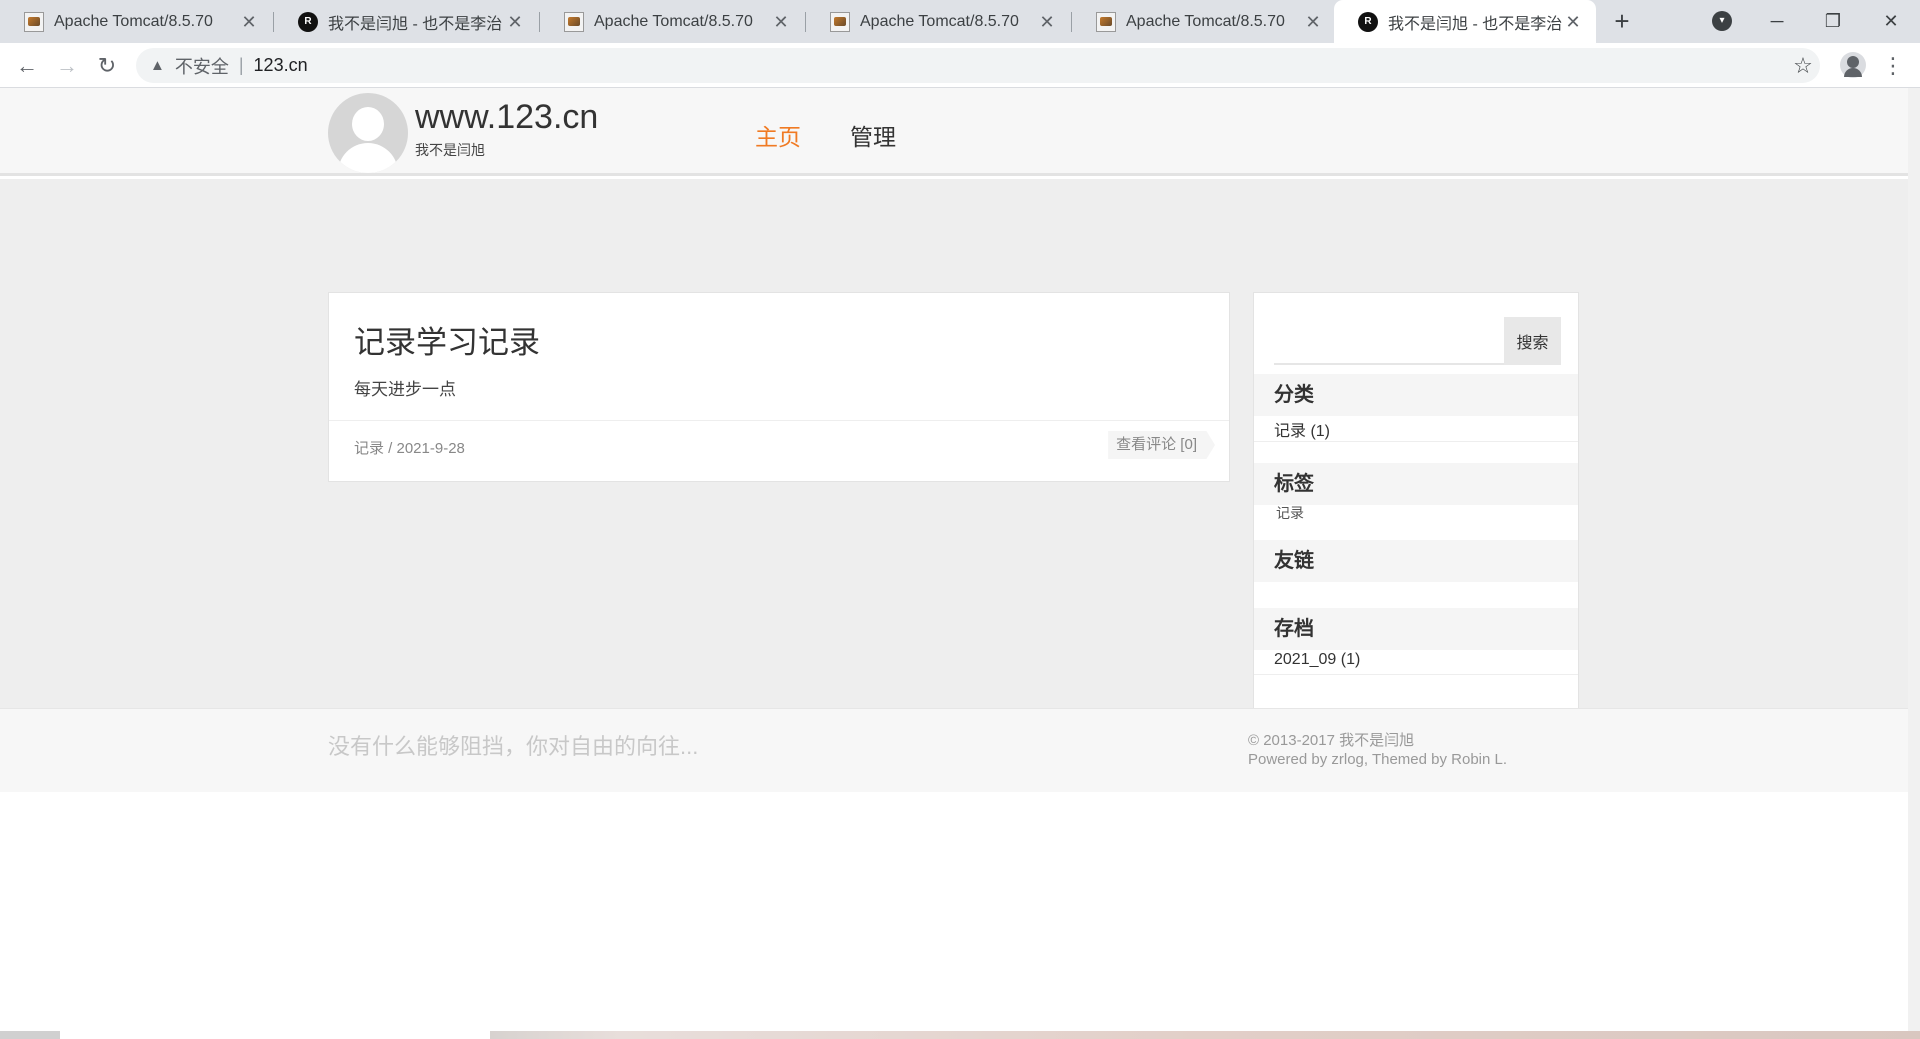  I want to click on categories-heading: 分类, so click(1416, 395).